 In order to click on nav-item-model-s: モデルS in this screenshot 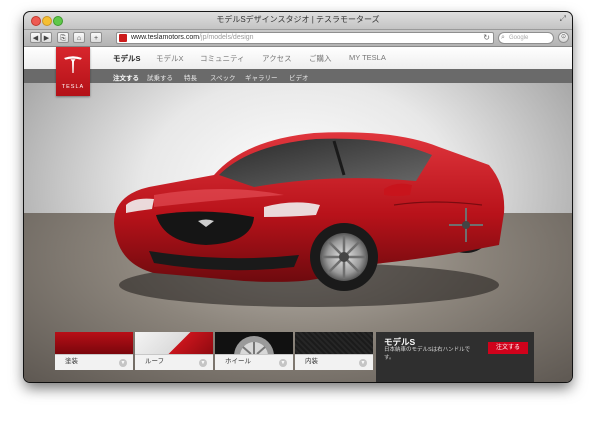, I will do `click(127, 58)`.